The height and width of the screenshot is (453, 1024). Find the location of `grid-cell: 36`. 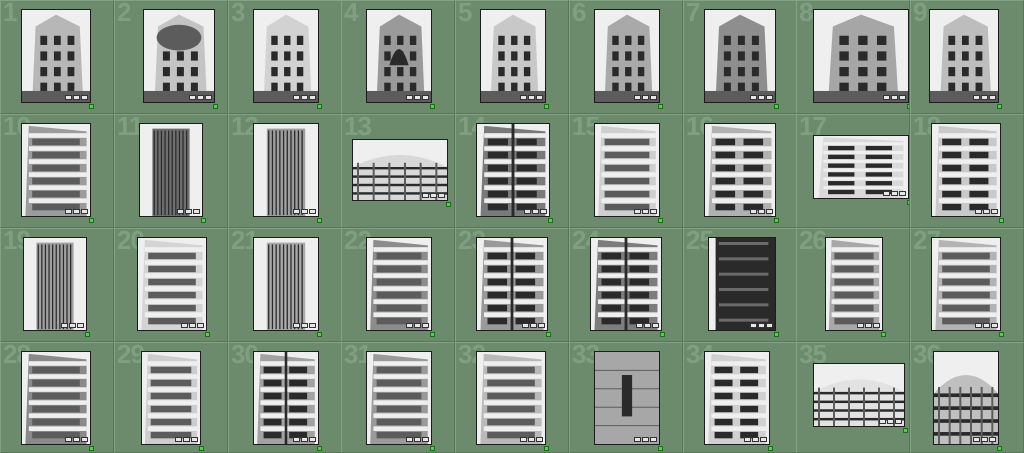

grid-cell: 36 is located at coordinates (967, 397).